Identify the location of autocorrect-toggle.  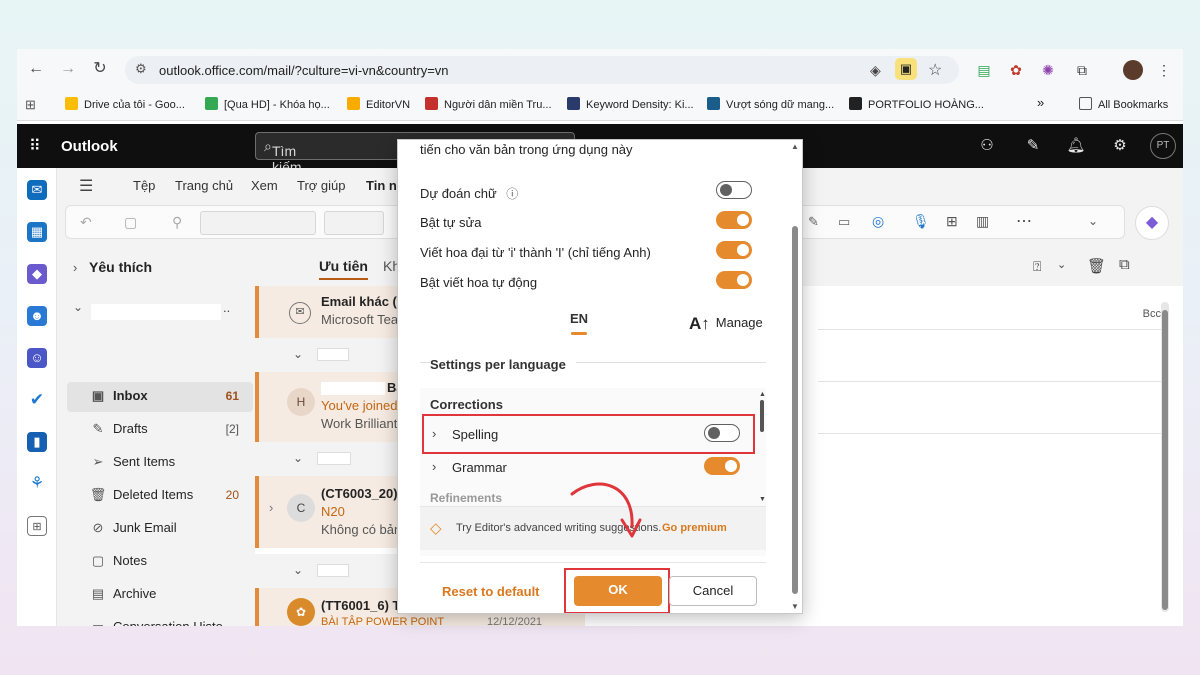
(734, 220).